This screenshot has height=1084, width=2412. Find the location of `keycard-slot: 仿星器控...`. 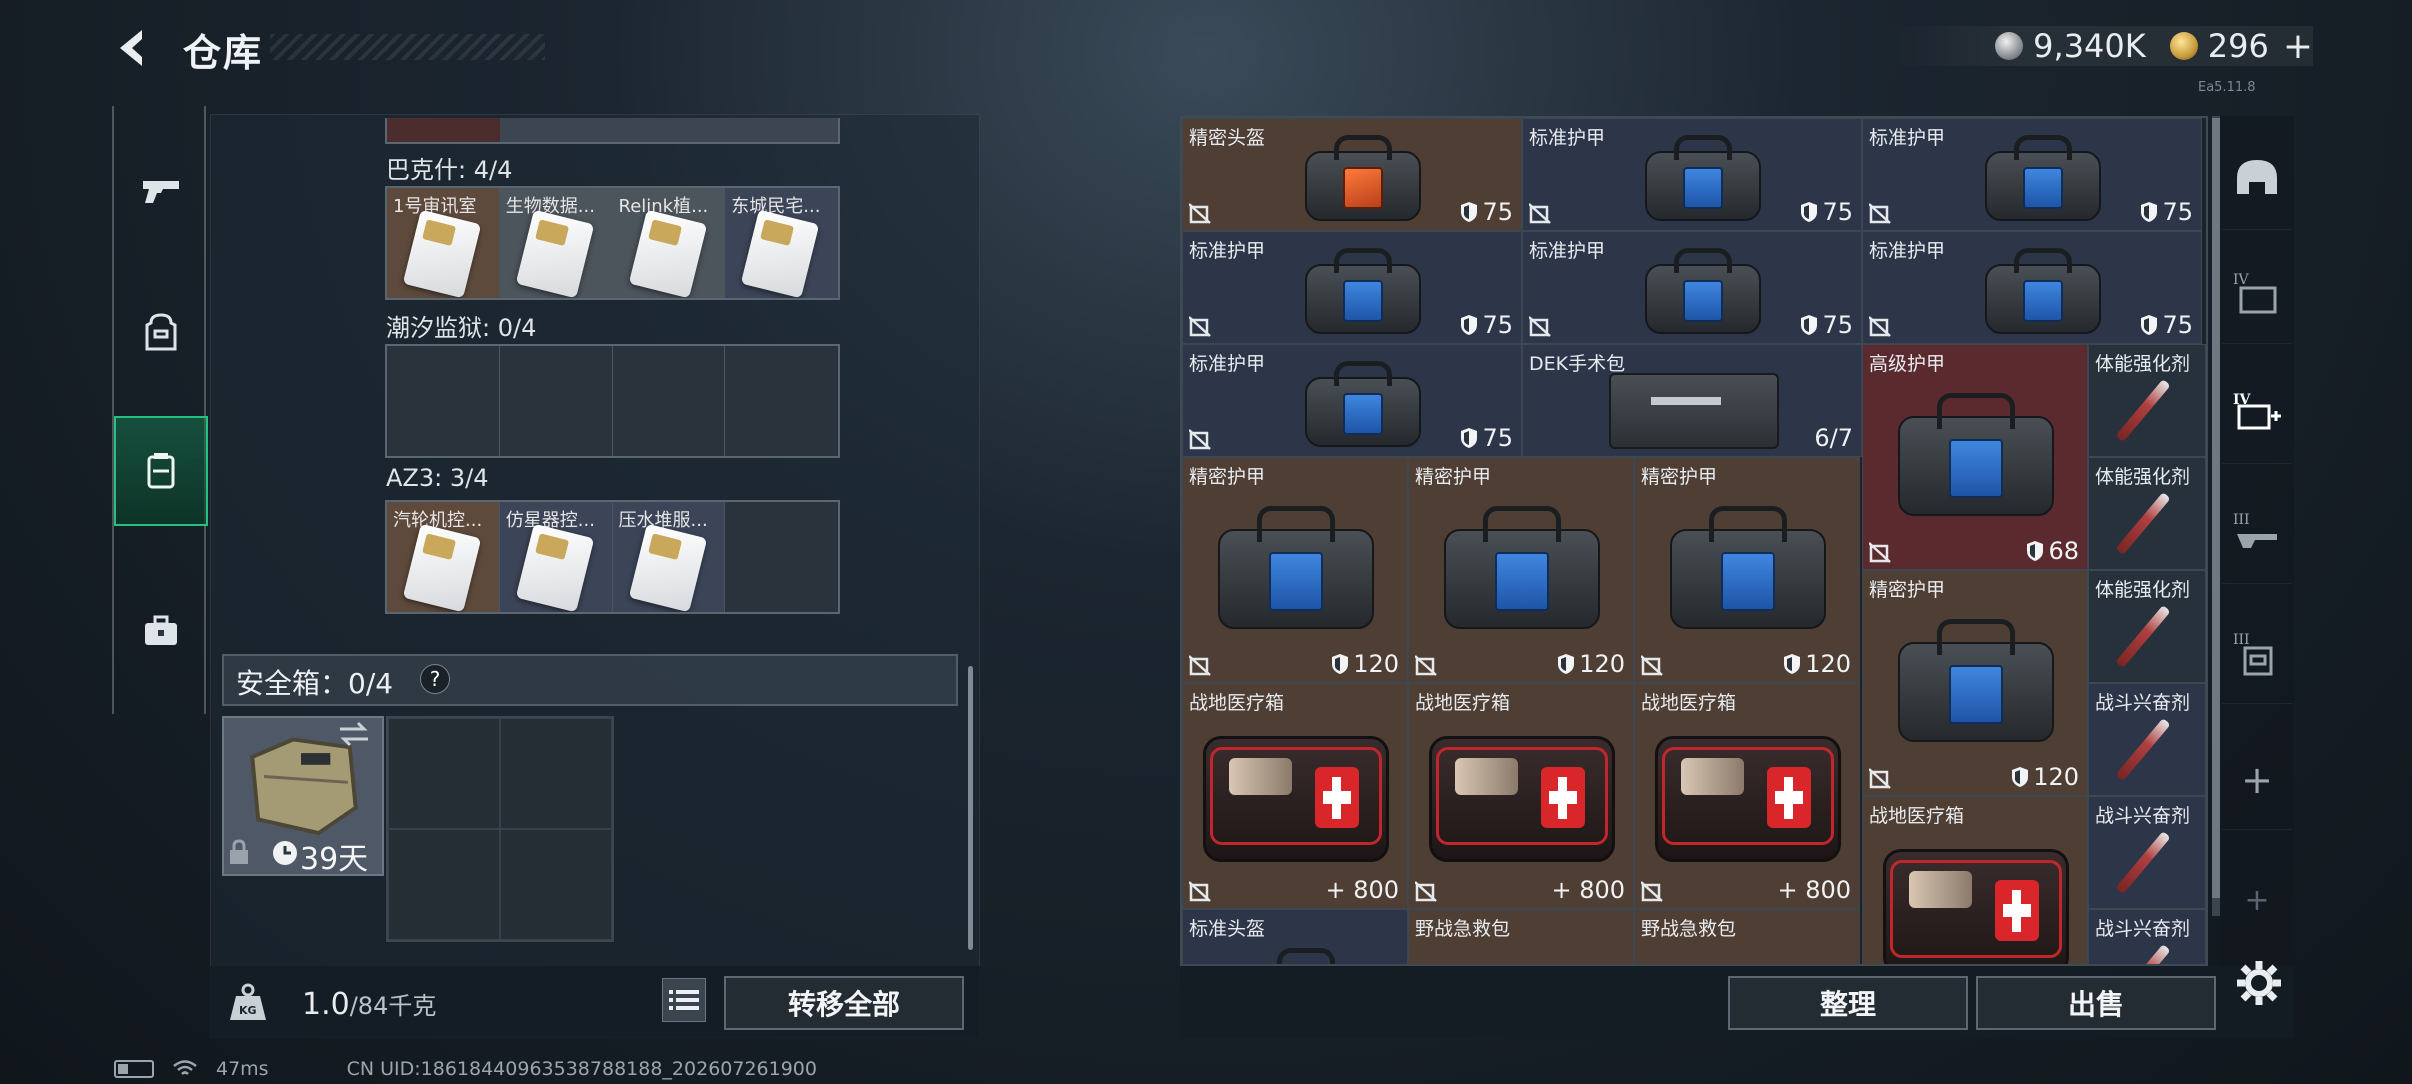

keycard-slot: 仿星器控... is located at coordinates (556, 557).